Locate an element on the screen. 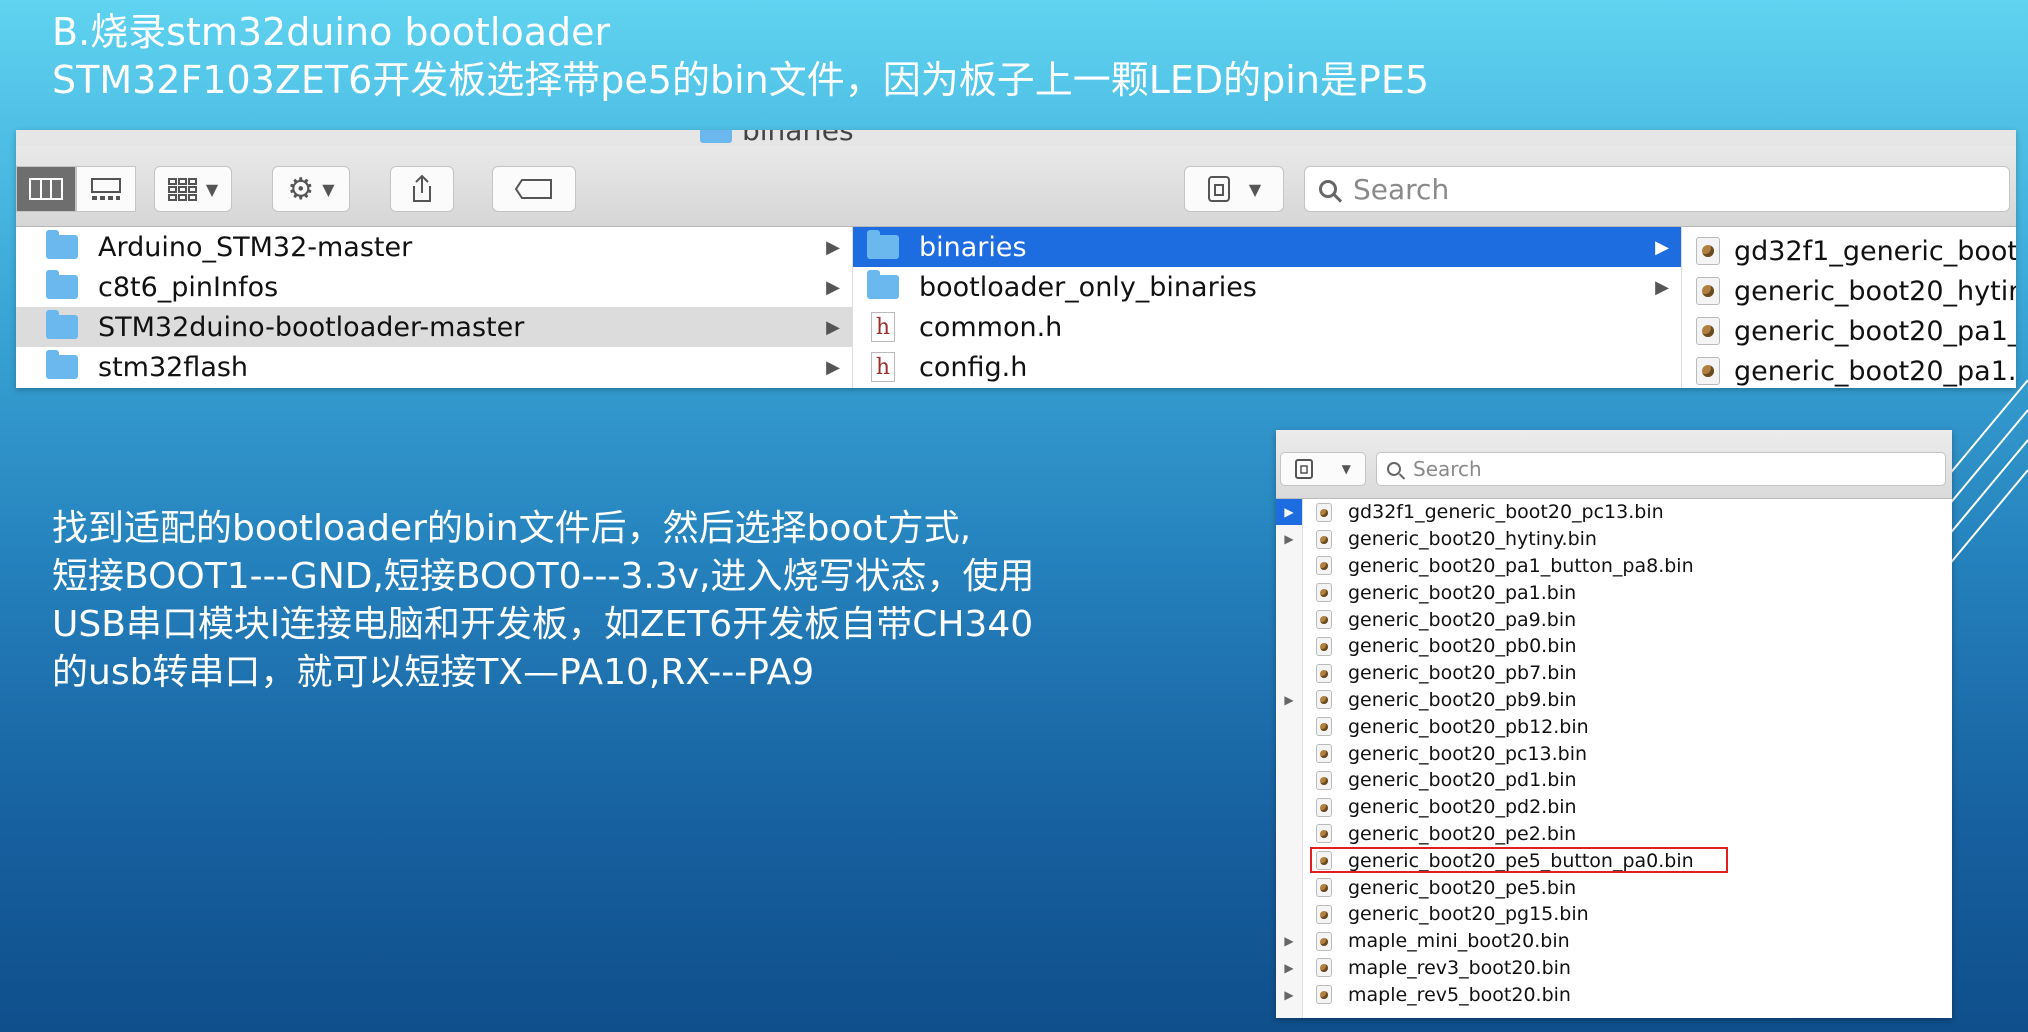 This screenshot has height=1032, width=2028. grid-icon is located at coordinates (182, 189).